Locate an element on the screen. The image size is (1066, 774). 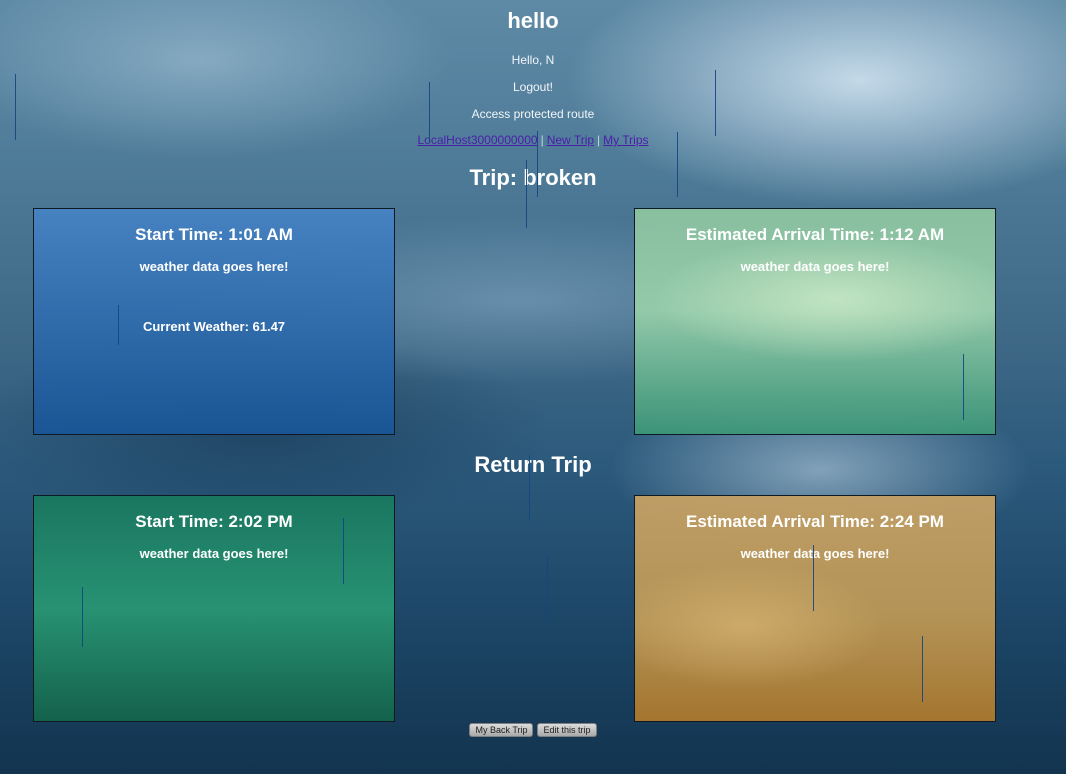
return-start-weather: weather data goes here! is located at coordinates (214, 553).